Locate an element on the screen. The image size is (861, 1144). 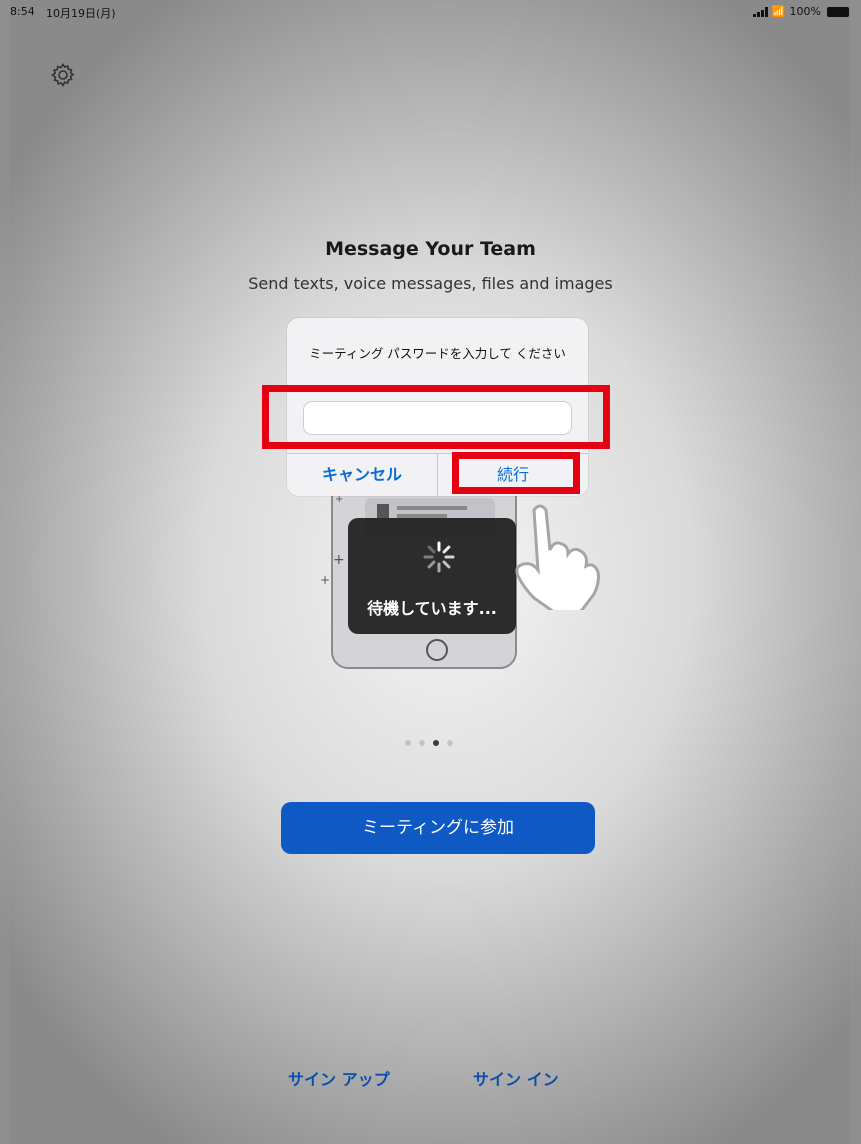
status-time: 8:54 is located at coordinates (22, 11).